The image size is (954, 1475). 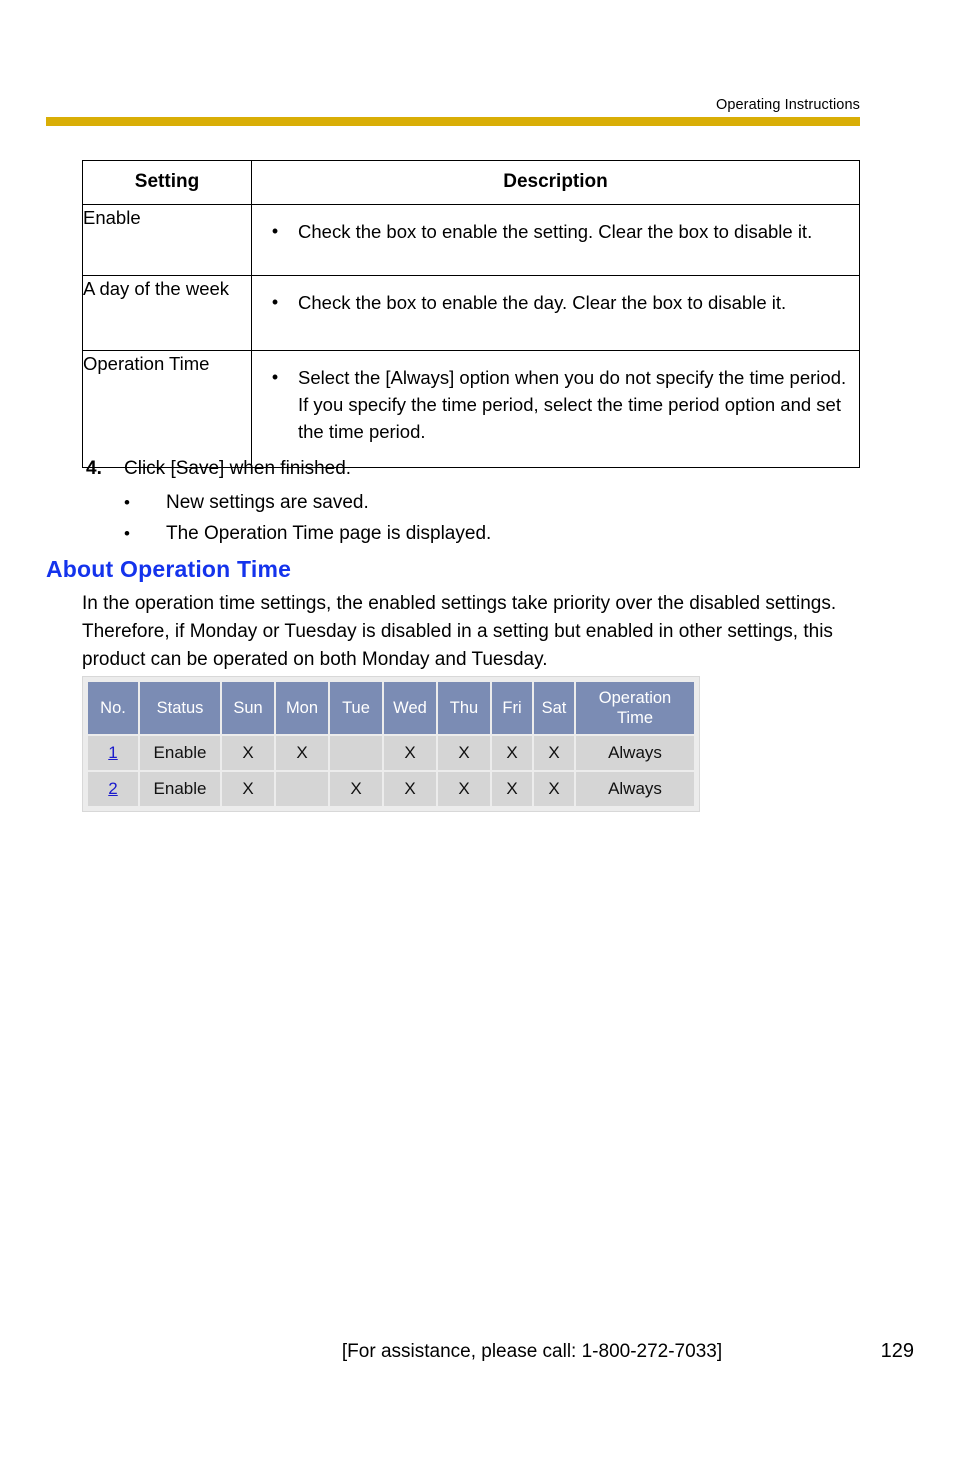 What do you see at coordinates (897, 1351) in the screenshot?
I see `page-number: 129` at bounding box center [897, 1351].